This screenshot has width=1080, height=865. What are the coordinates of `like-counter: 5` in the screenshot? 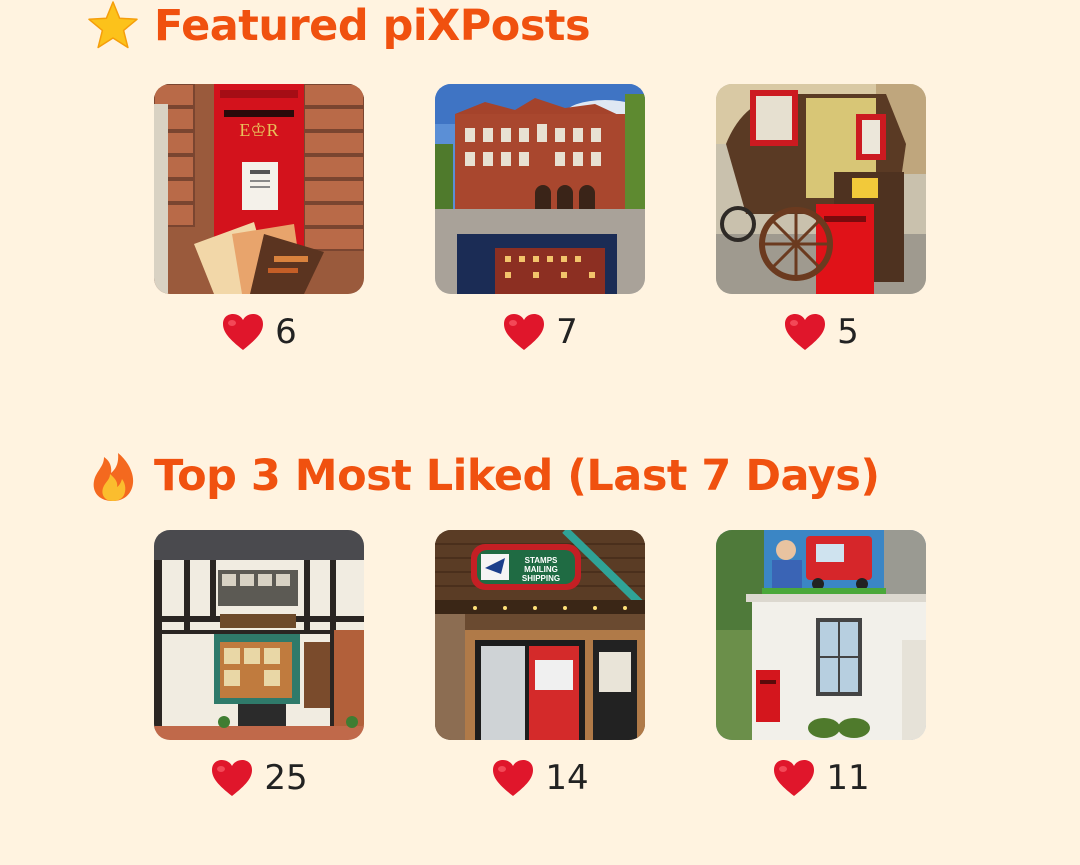 It's located at (821, 332).